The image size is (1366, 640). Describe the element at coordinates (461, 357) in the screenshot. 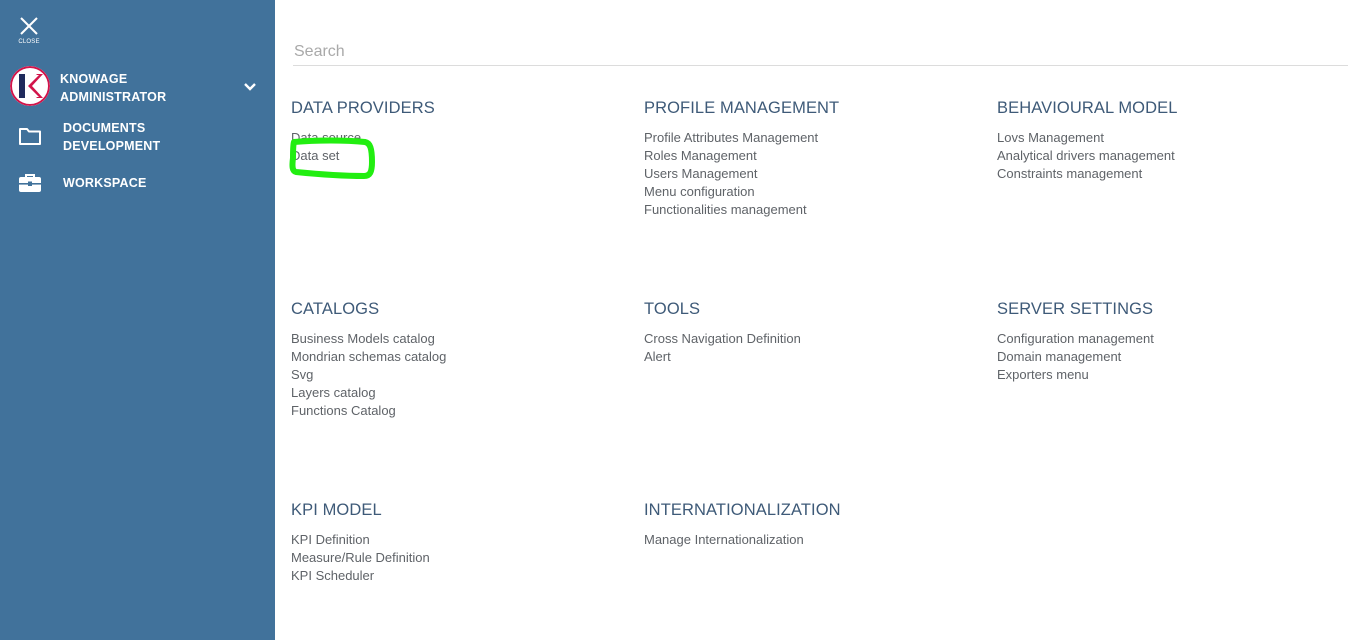

I see `menu-item-mondrian-schemas: Mondrian schemas catalog` at that location.